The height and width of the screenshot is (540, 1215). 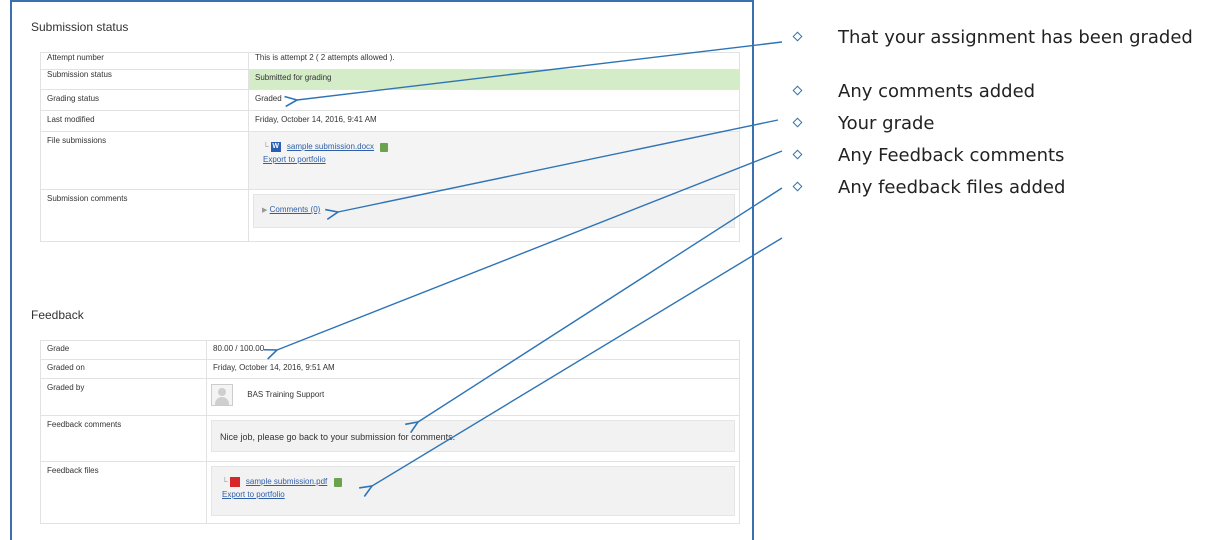 I want to click on arrow-to-comments, so click(x=558, y=165).